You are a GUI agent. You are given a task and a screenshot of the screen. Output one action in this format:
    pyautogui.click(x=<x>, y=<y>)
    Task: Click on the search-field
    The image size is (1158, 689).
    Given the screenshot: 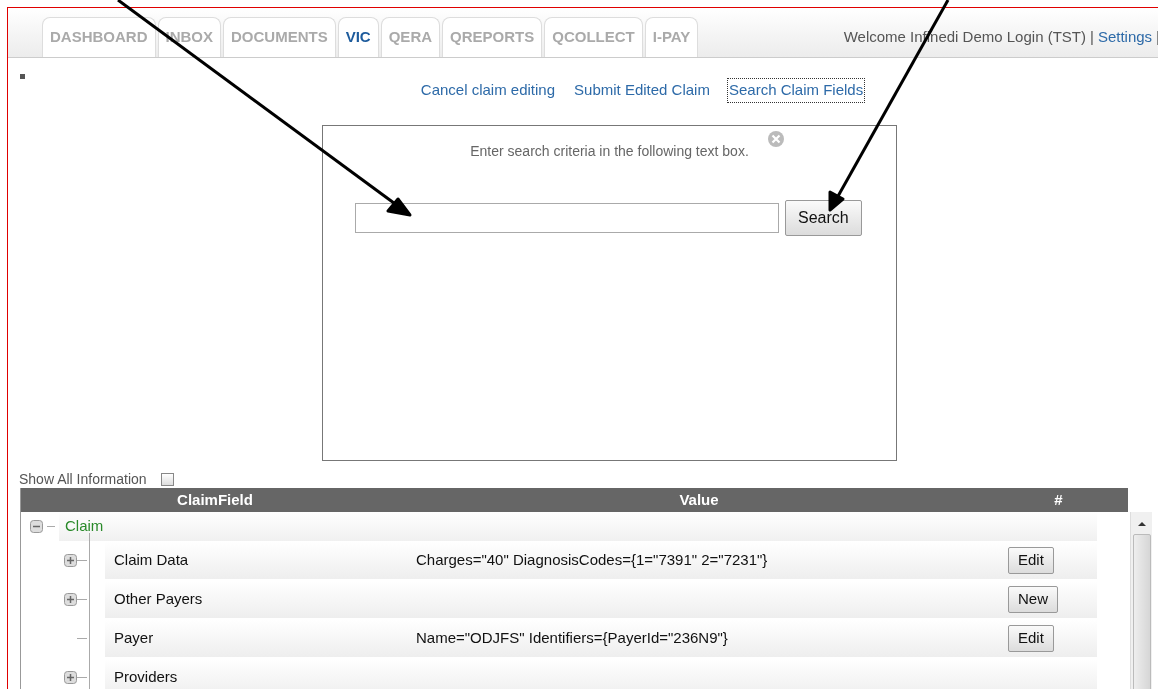 What is the action you would take?
    pyautogui.click(x=567, y=218)
    